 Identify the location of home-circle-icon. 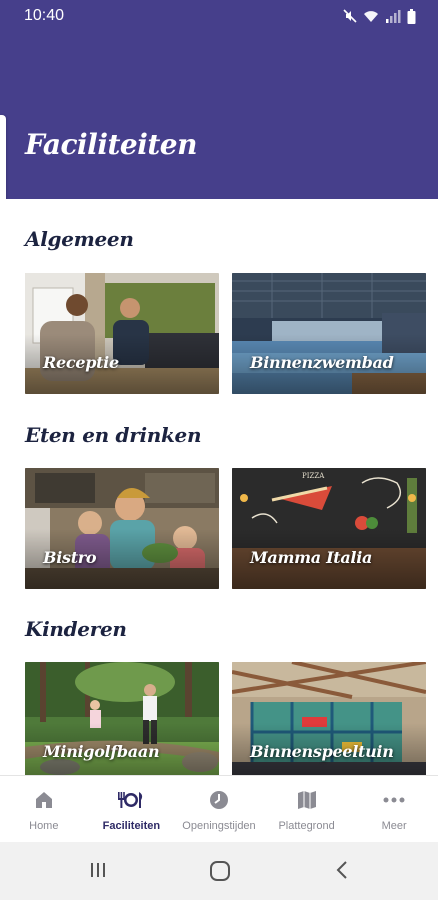
(220, 873).